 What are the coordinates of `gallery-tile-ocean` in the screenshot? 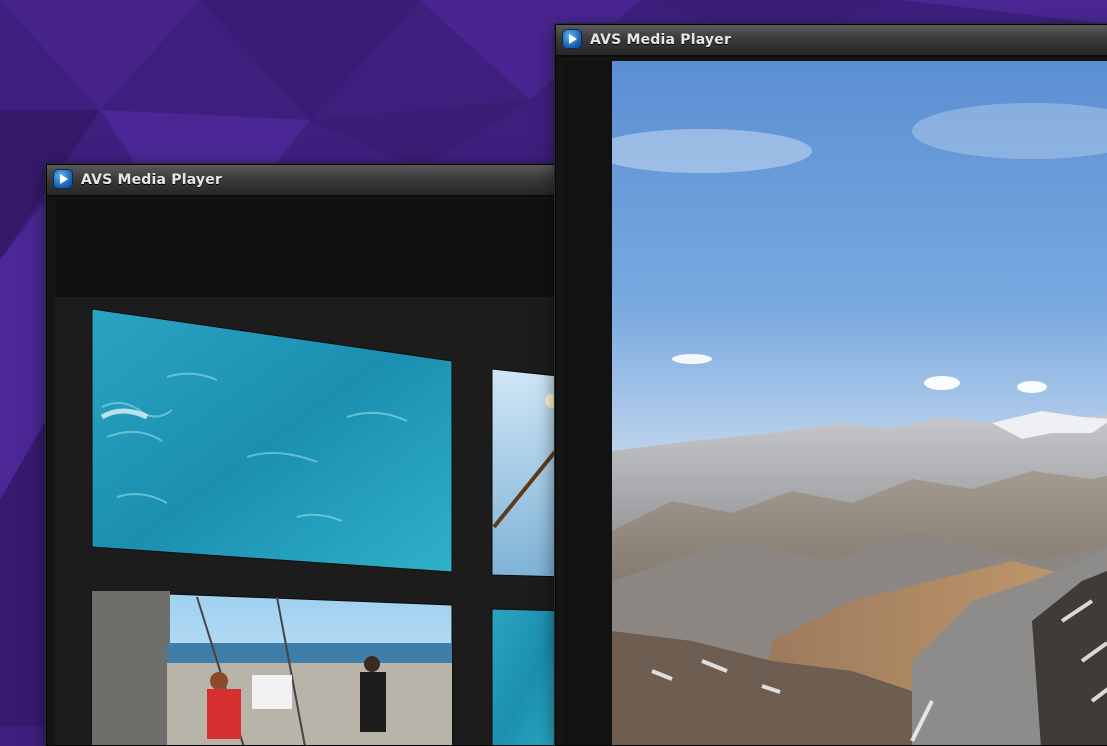 It's located at (272, 440).